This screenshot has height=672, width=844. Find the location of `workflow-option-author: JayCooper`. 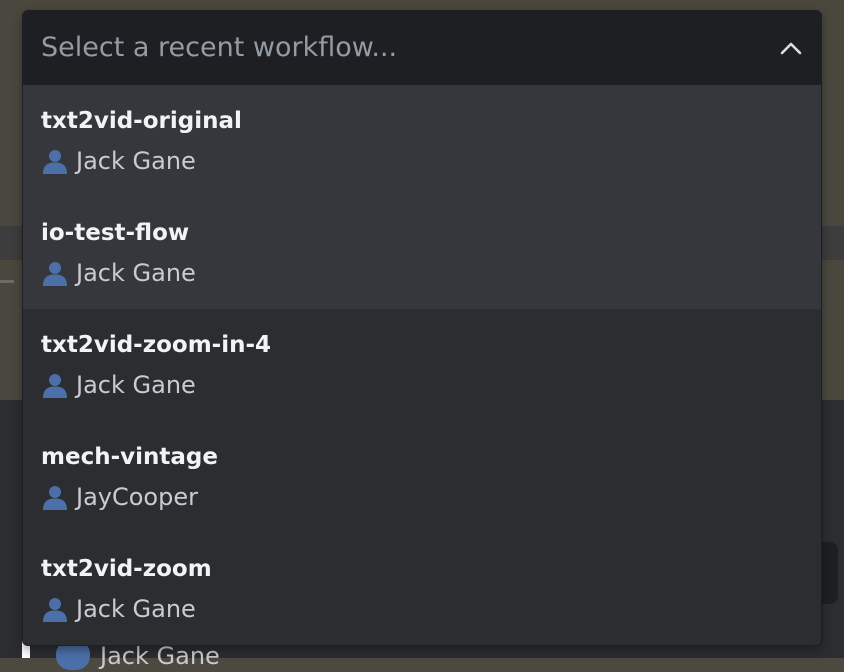

workflow-option-author: JayCooper is located at coordinates (422, 497).